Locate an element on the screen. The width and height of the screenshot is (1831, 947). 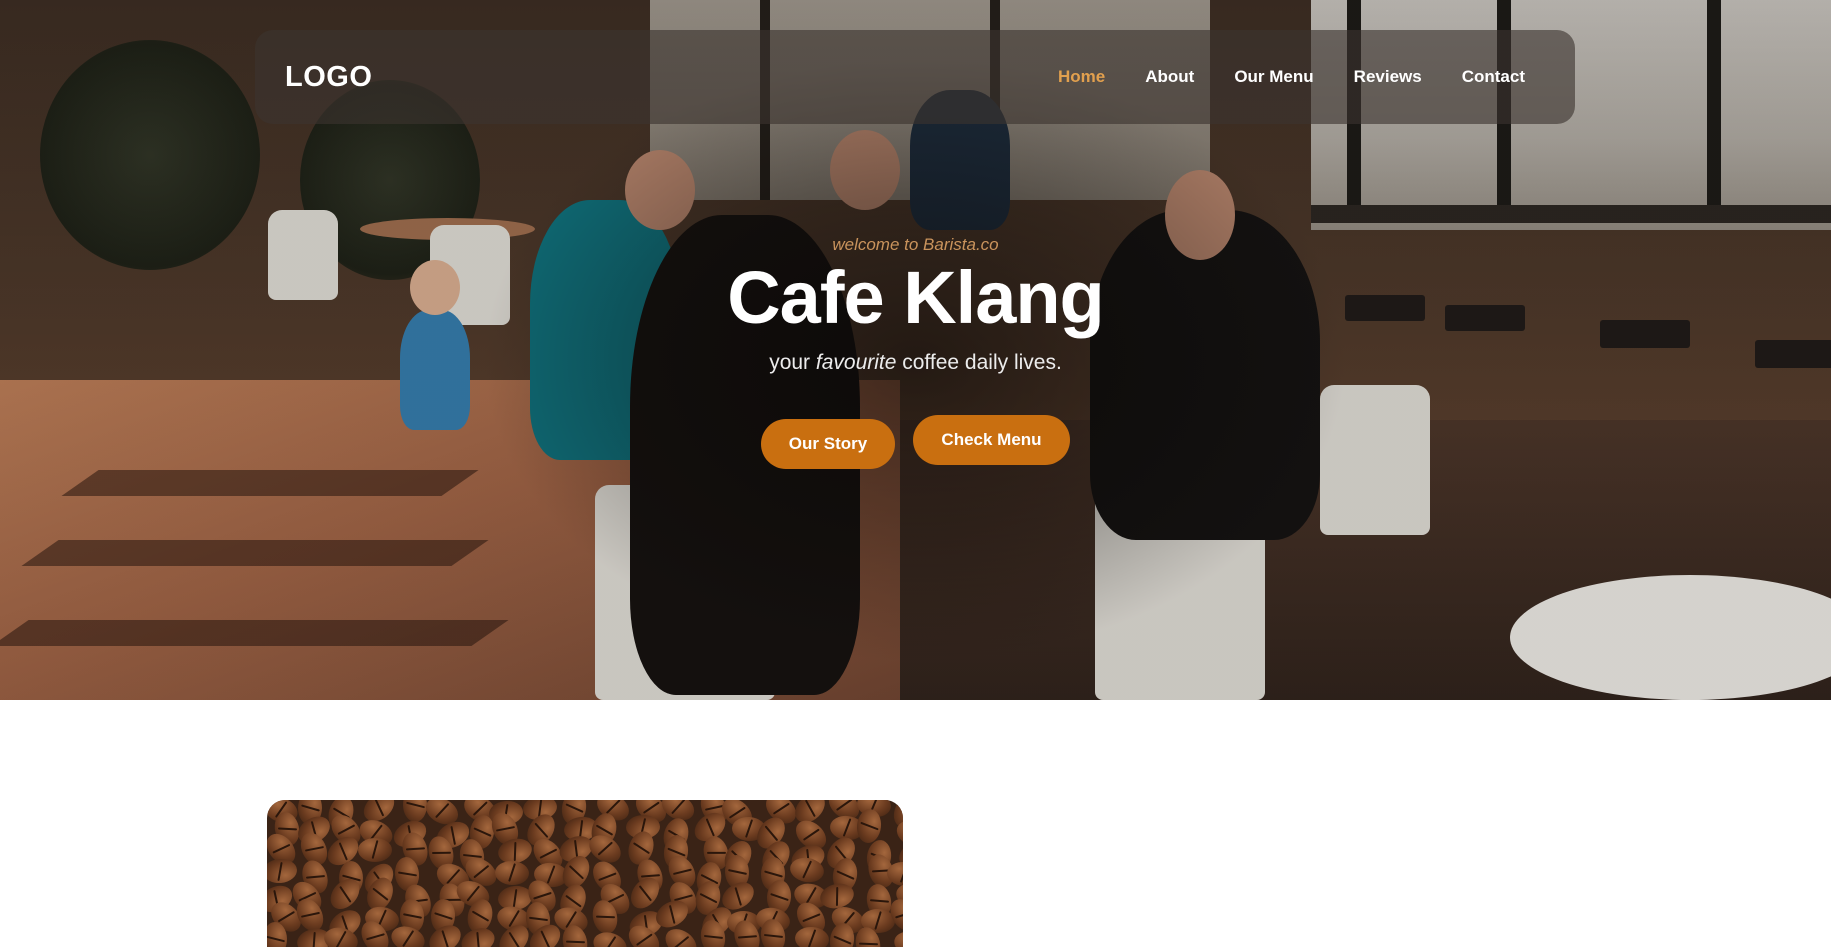
hero-buttons: Our Story Check Menu is located at coordinates (915, 442).